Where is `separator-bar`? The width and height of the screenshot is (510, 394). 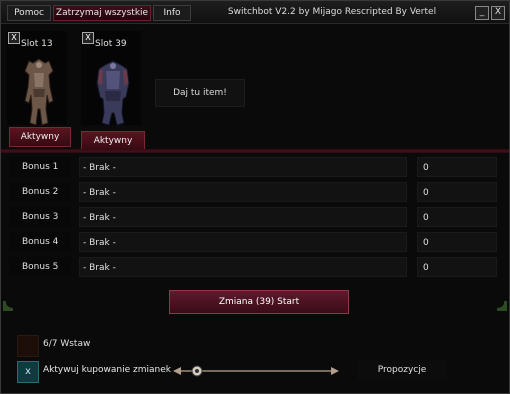 separator-bar is located at coordinates (255, 151).